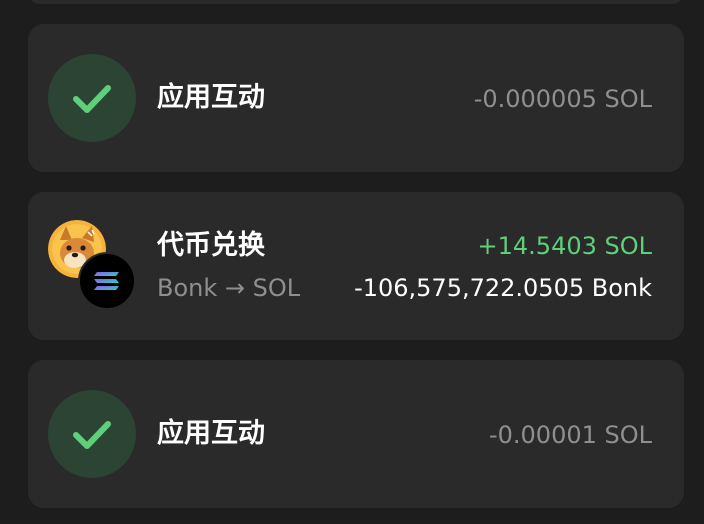 The width and height of the screenshot is (704, 524). I want to click on transaction-card-partial, so click(356, 2).